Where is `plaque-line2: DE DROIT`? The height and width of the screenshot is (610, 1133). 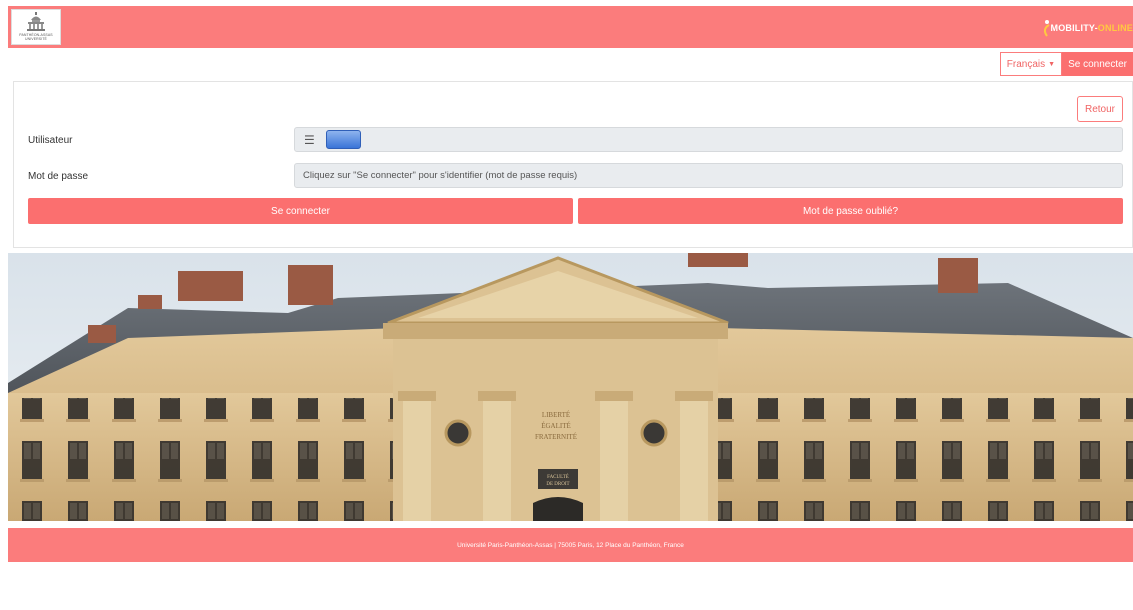
plaque-line2: DE DROIT is located at coordinates (557, 484).